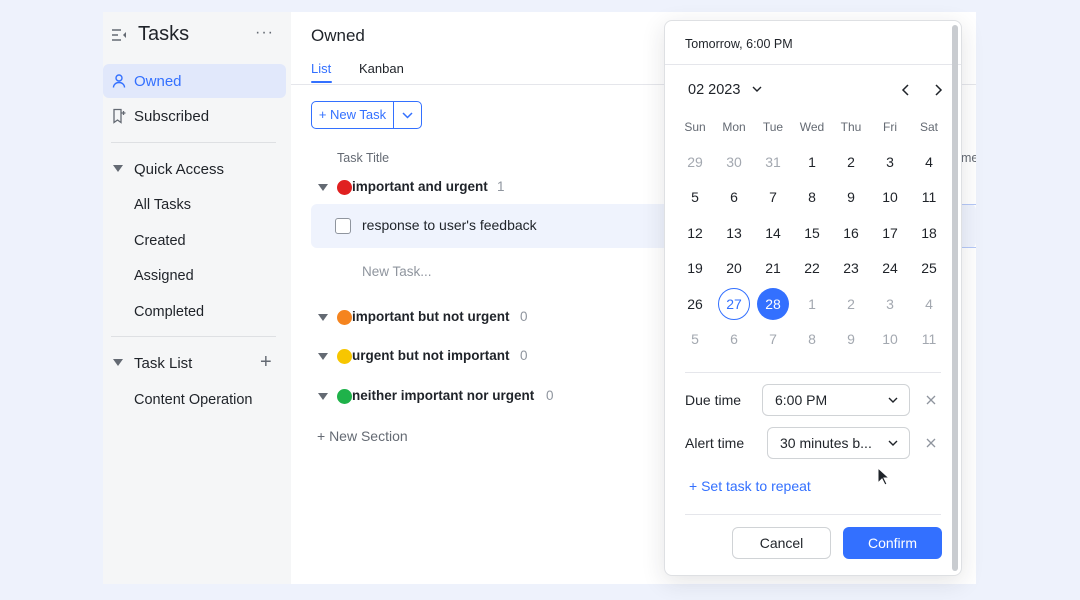 This screenshot has height=600, width=1080. What do you see at coordinates (162, 205) in the screenshot?
I see `sidebar-item-all-tasks: All Tasks` at bounding box center [162, 205].